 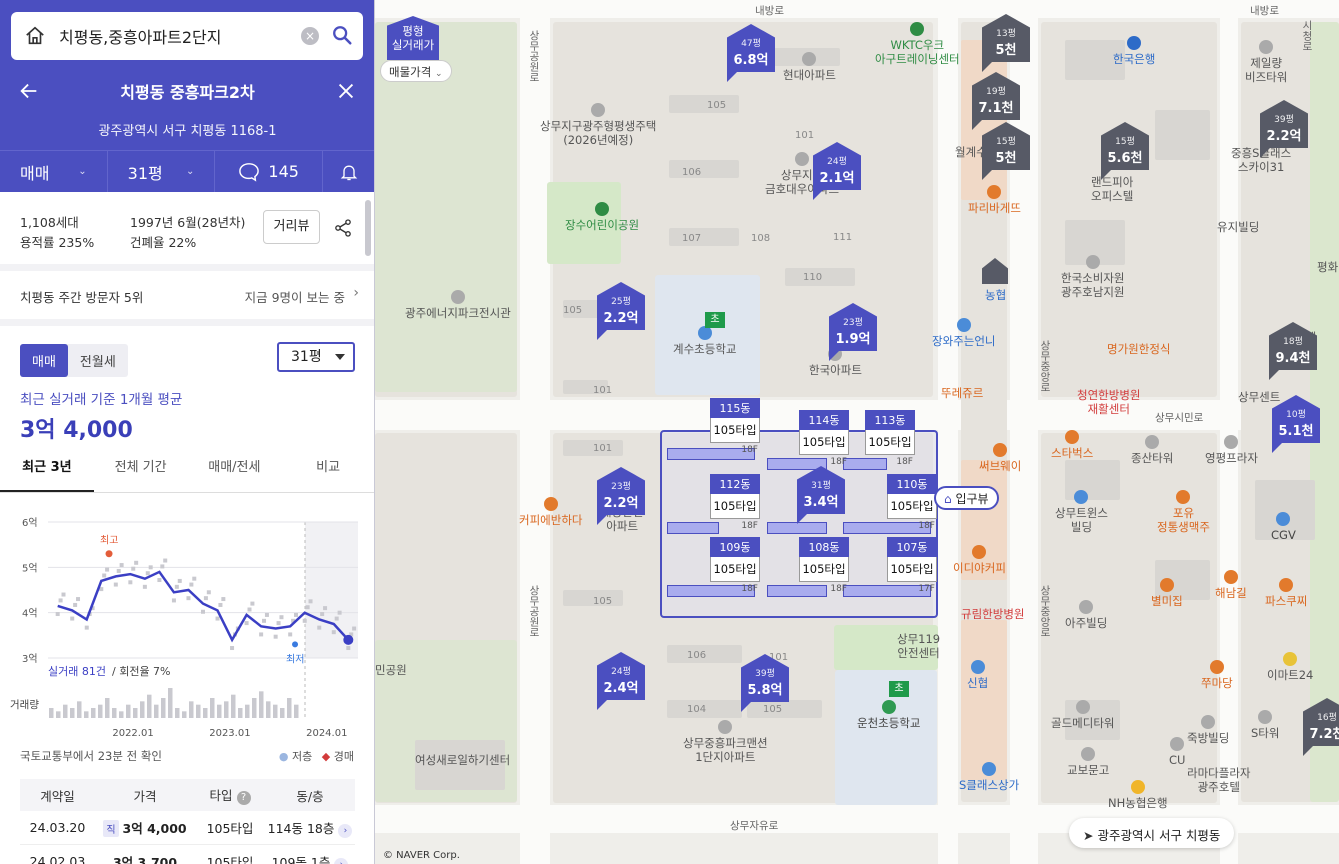 What do you see at coordinates (918, 646) in the screenshot?
I see `poi-fire-center: 상무119 안전센터` at bounding box center [918, 646].